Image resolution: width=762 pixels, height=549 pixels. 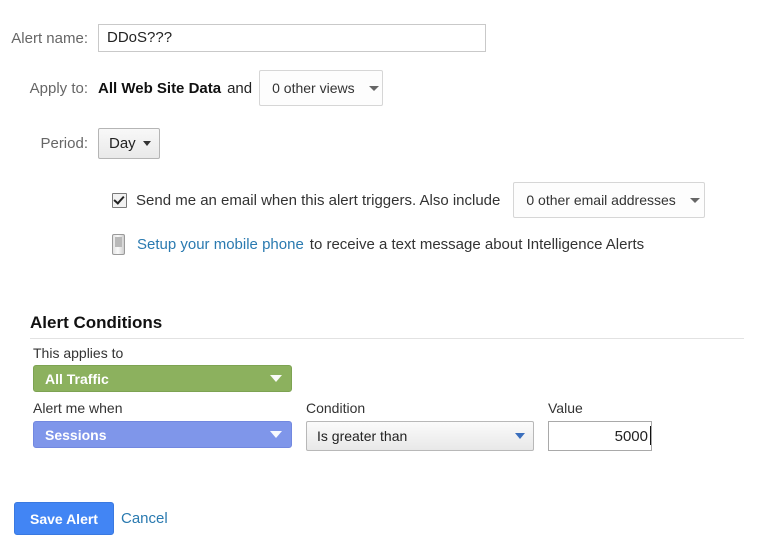 What do you see at coordinates (162, 378) in the screenshot?
I see `applies-to-select: All Traffic` at bounding box center [162, 378].